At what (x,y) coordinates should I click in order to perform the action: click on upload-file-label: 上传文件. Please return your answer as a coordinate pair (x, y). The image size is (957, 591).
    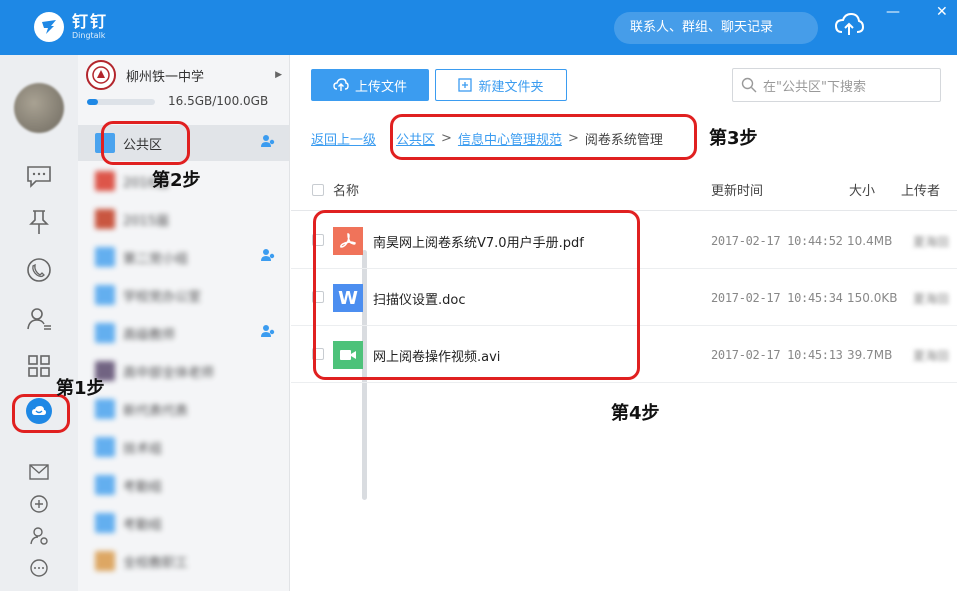
    Looking at the image, I should click on (380, 87).